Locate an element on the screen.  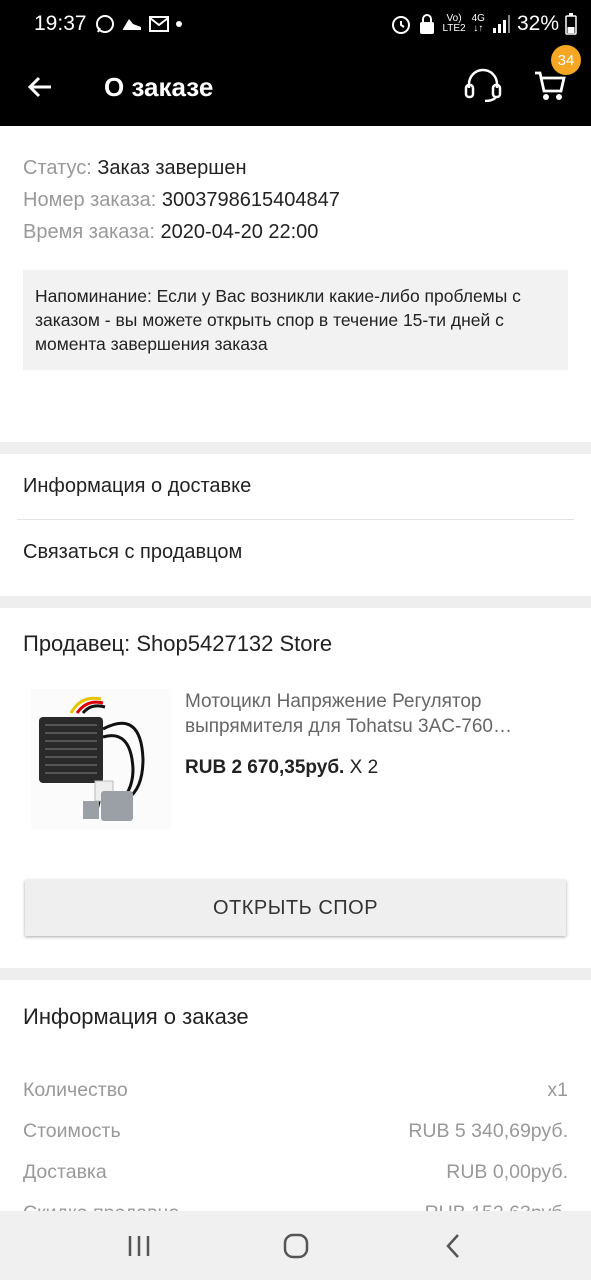
home-button is located at coordinates (296, 1246).